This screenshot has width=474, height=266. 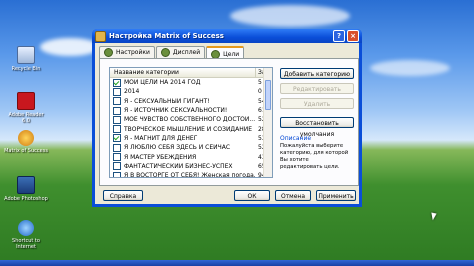 What do you see at coordinates (177, 148) in the screenshot?
I see `category-name: Я ЛЮБЛЮ СЕБЯ ЗДЕСЬ И СЕЙЧАС` at bounding box center [177, 148].